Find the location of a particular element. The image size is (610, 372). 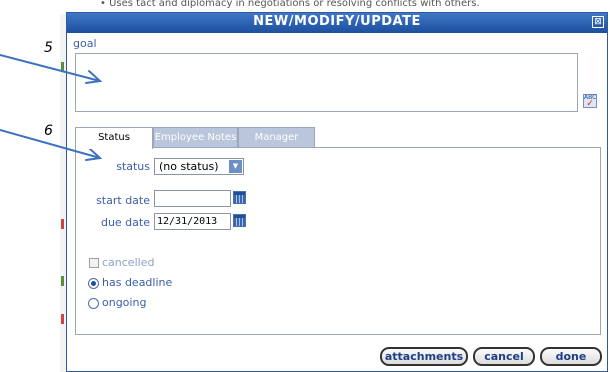

annotation-arrows is located at coordinates (51, 107).